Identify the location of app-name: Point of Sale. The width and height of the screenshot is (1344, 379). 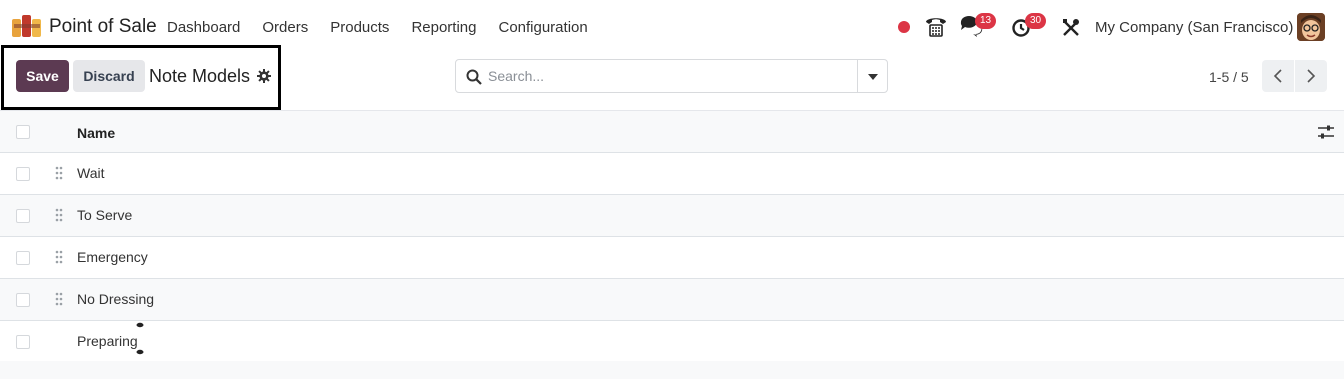
(103, 27).